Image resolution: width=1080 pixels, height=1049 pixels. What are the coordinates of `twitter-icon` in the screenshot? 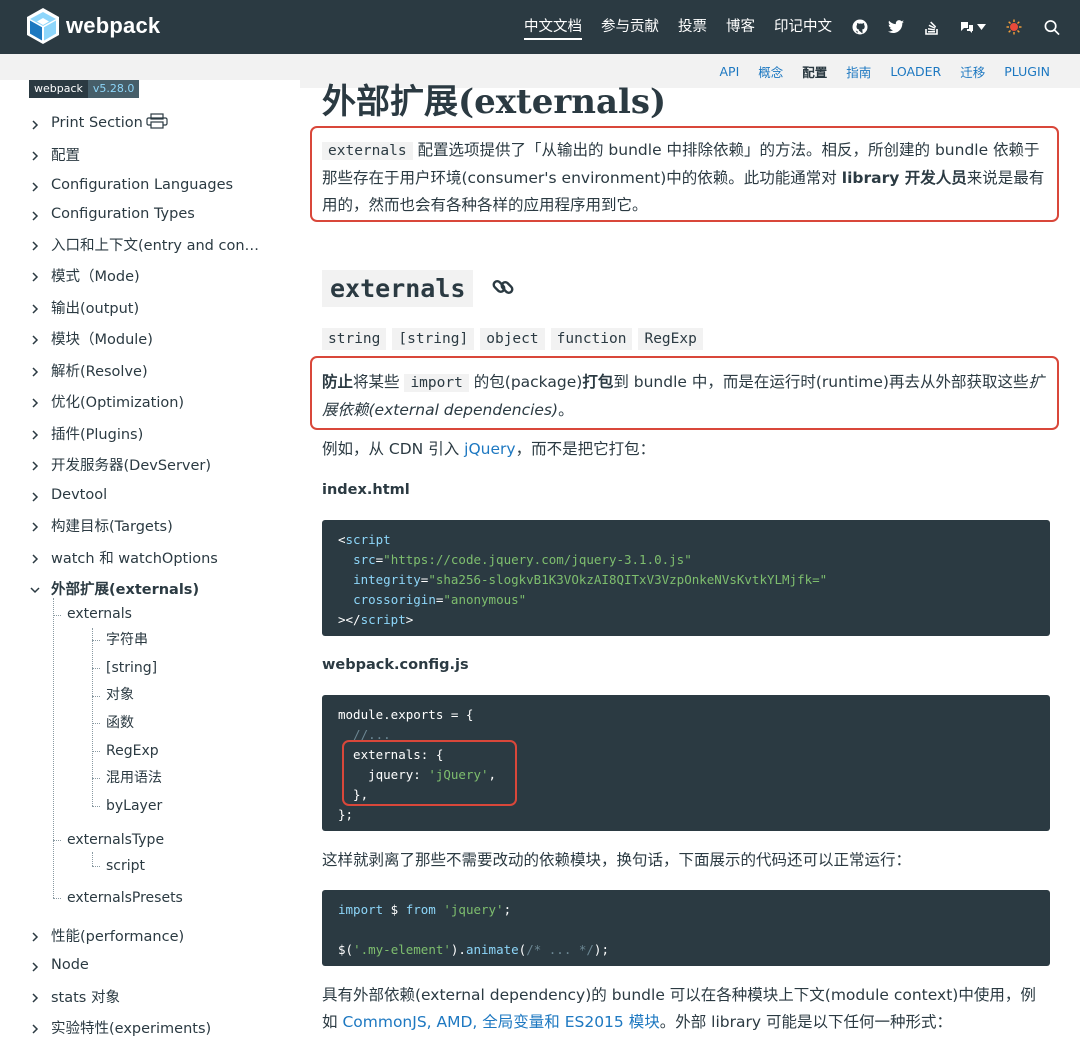 It's located at (896, 27).